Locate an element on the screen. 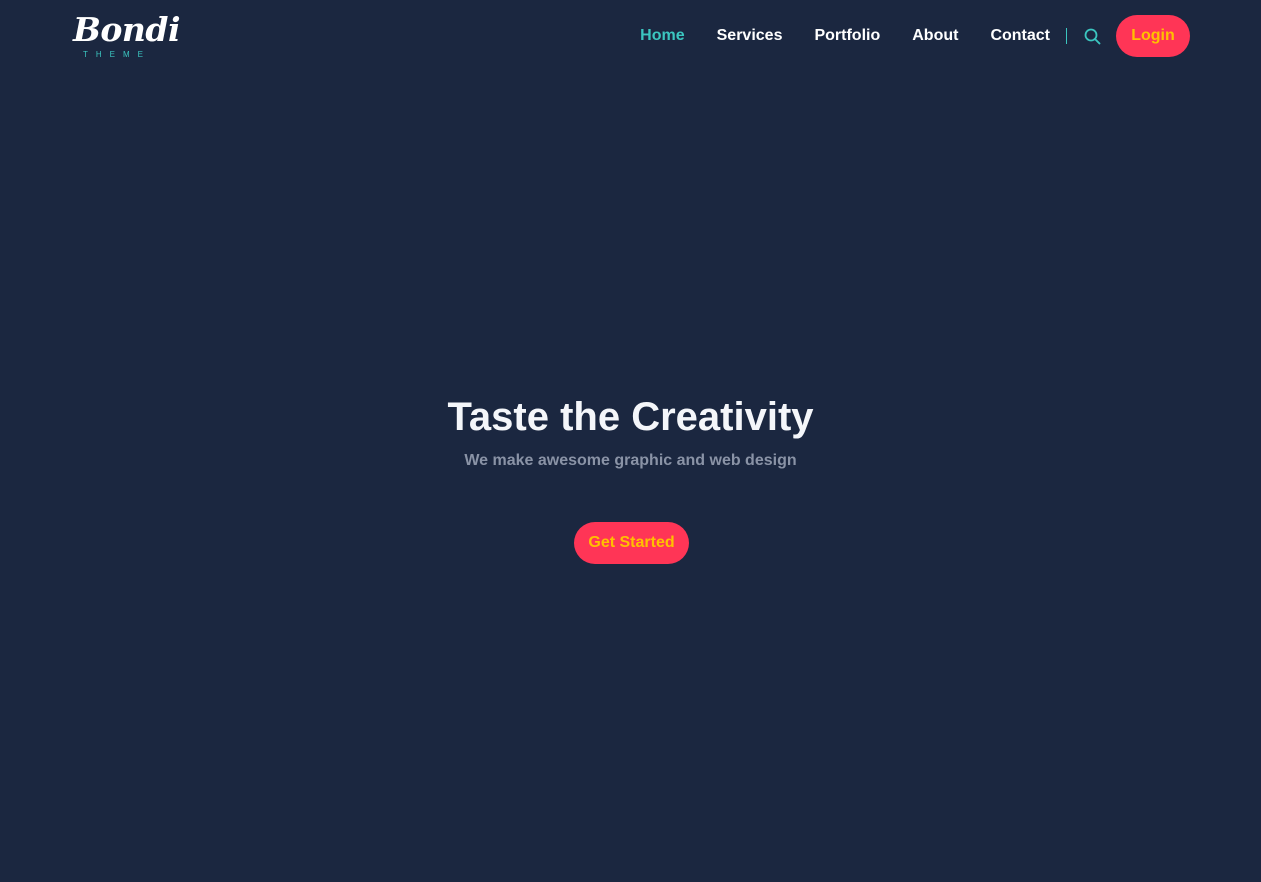 The width and height of the screenshot is (1261, 882). nav-item-about: About is located at coordinates (935, 36).